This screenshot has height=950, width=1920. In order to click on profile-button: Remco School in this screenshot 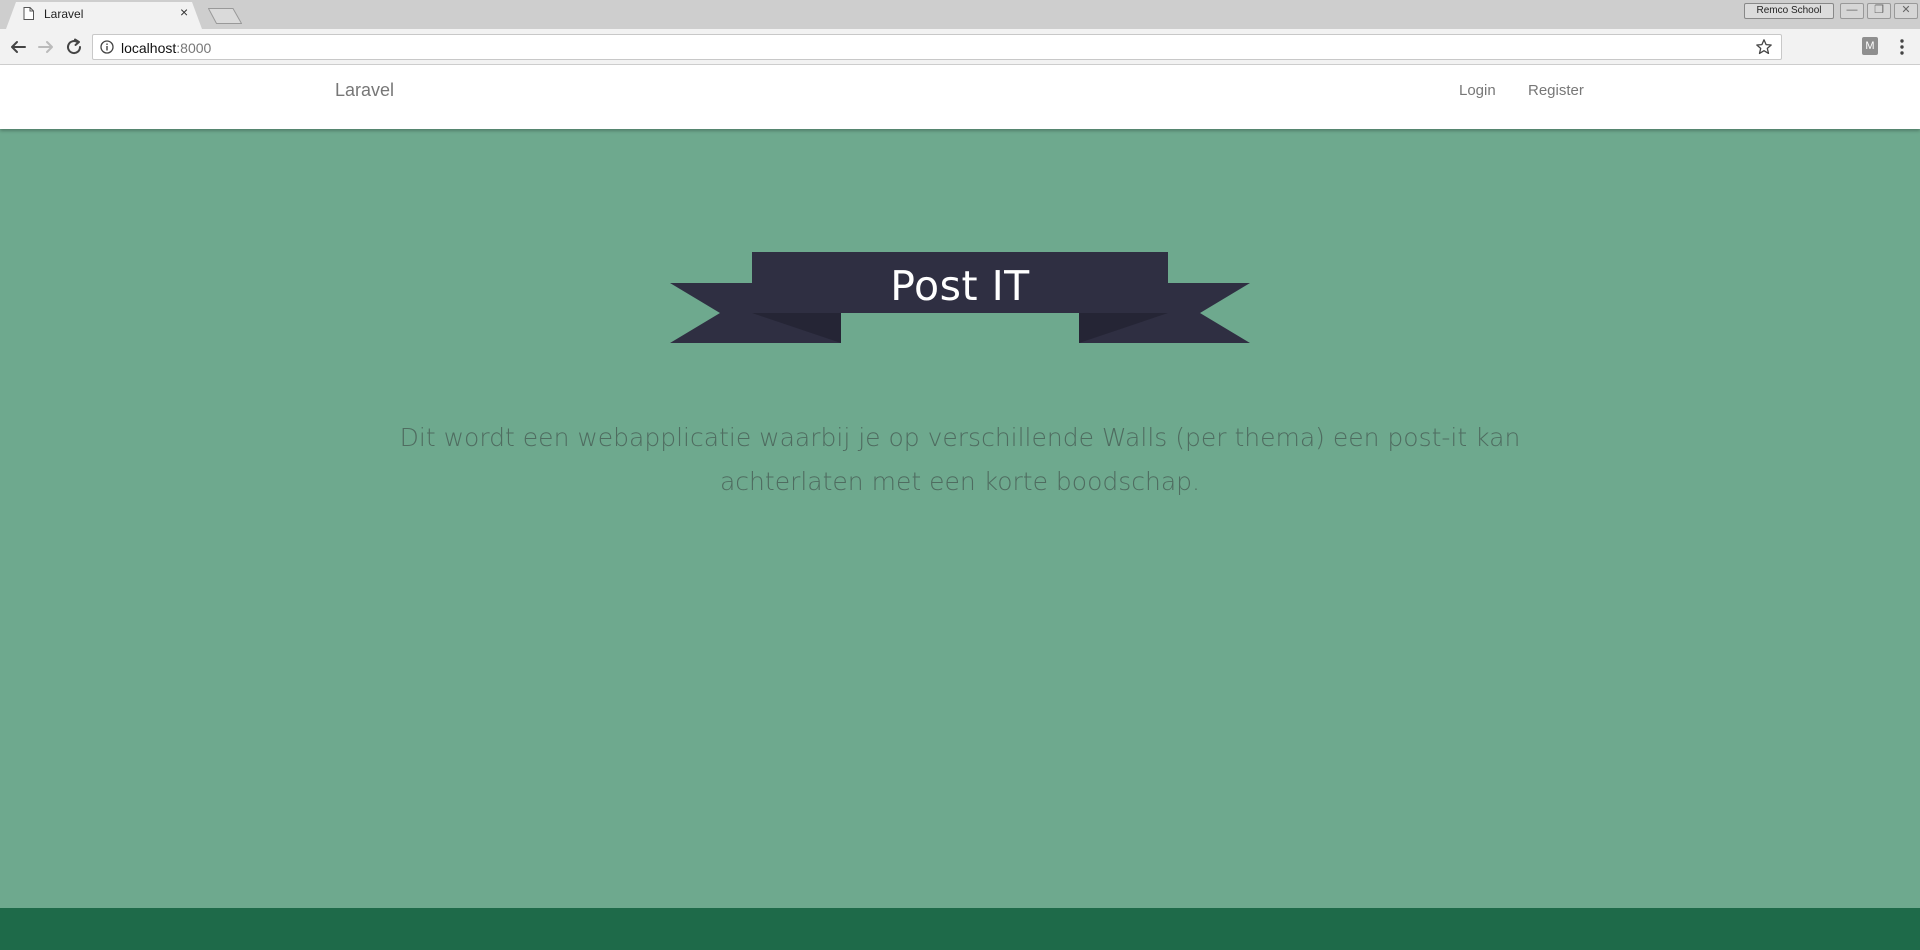, I will do `click(1789, 11)`.